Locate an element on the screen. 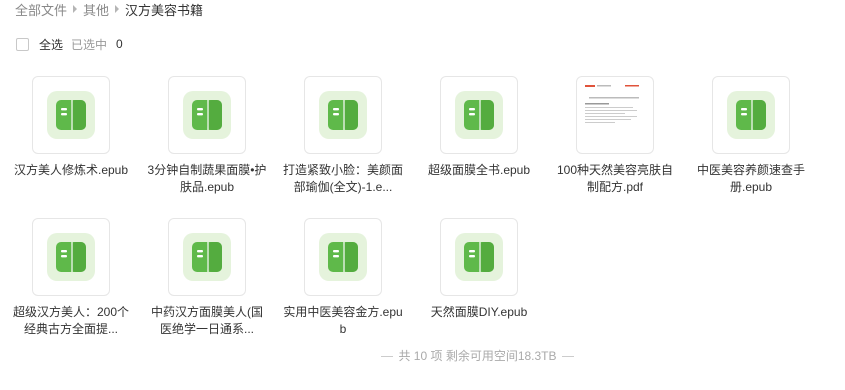 Image resolution: width=845 pixels, height=390 pixels. file-item: 超级面膜全书.epub is located at coordinates (479, 127).